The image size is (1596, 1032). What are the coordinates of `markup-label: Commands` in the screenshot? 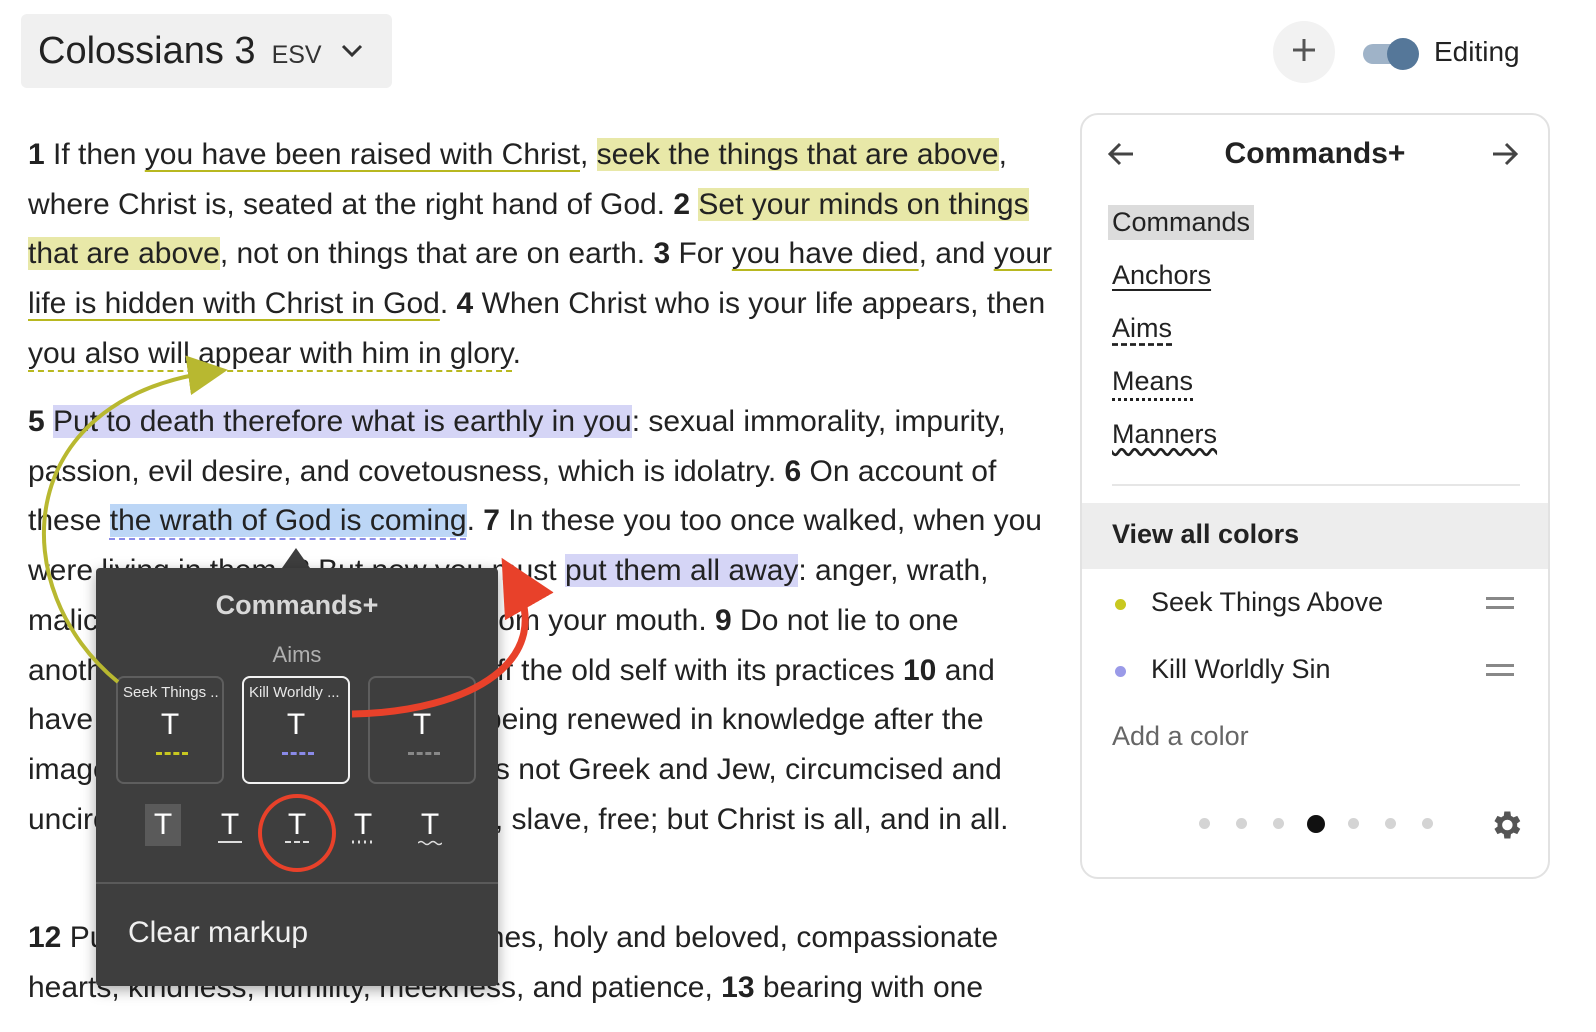 It's located at (1181, 222).